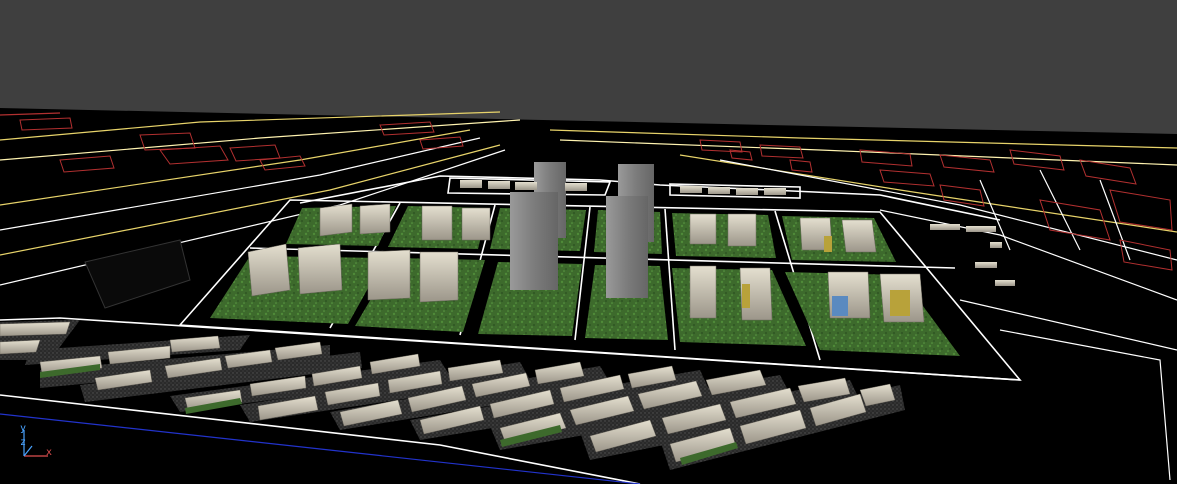 Image resolution: width=1177 pixels, height=484 pixels. What do you see at coordinates (49, 452) in the screenshot?
I see `axis-x-label: x` at bounding box center [49, 452].